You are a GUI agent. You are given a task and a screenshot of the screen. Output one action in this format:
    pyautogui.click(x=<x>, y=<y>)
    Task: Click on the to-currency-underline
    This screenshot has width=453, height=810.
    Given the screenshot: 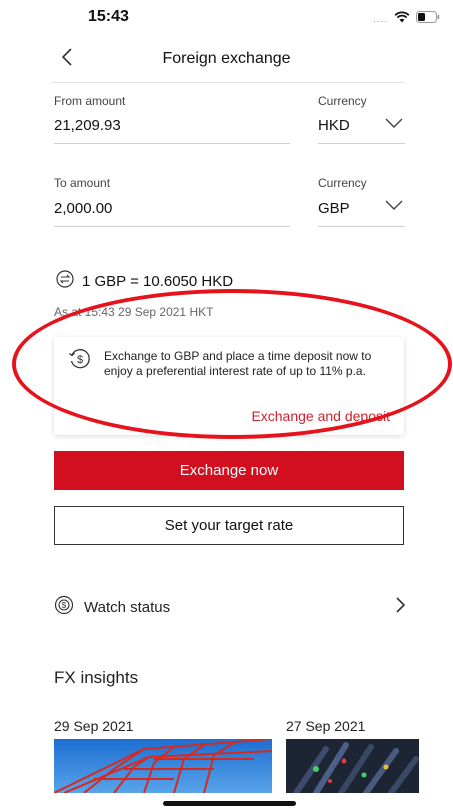 What is the action you would take?
    pyautogui.click(x=361, y=226)
    